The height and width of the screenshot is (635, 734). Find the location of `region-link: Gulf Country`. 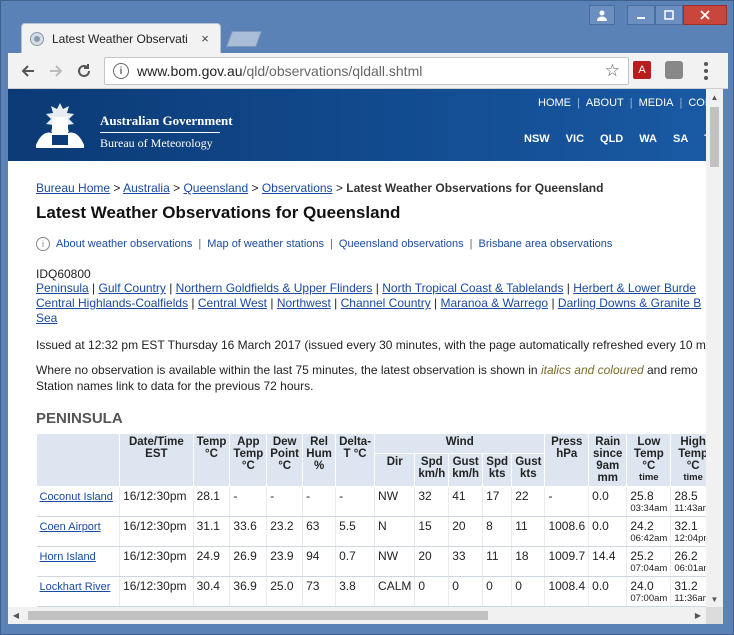

region-link: Gulf Country is located at coordinates (132, 288).